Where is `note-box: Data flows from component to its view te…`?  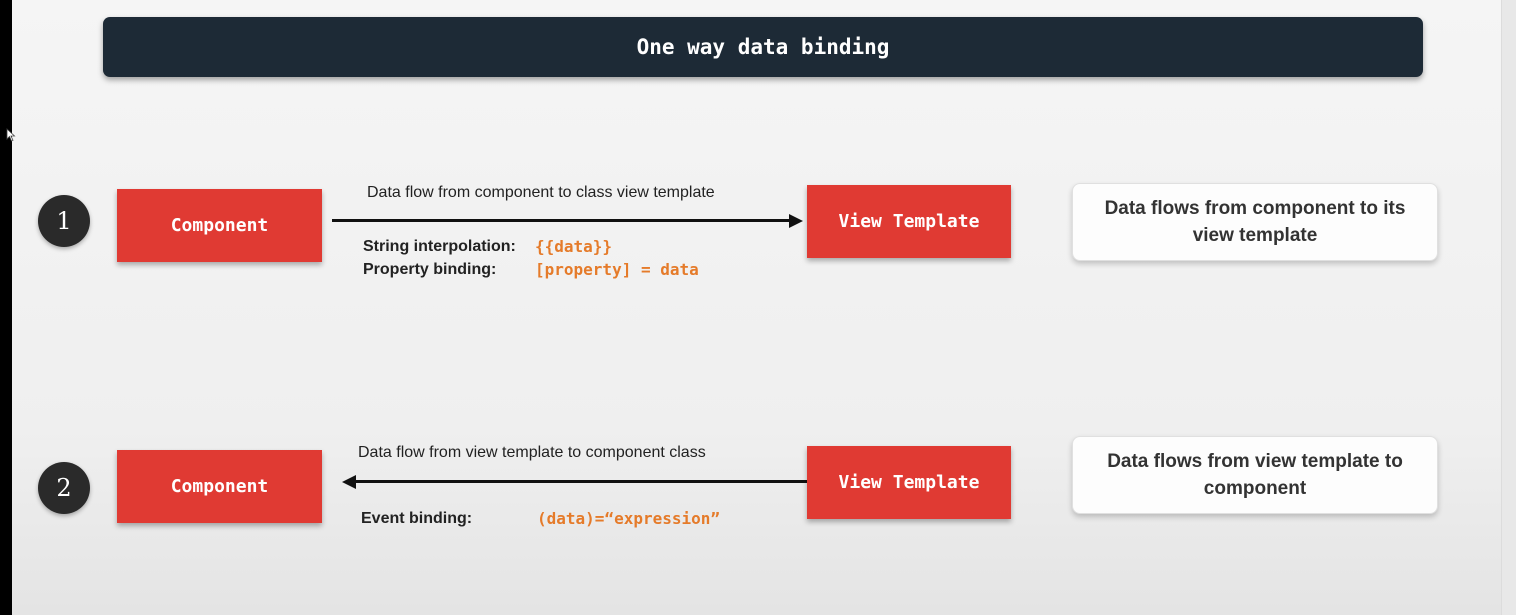 note-box: Data flows from component to its view te… is located at coordinates (1255, 222).